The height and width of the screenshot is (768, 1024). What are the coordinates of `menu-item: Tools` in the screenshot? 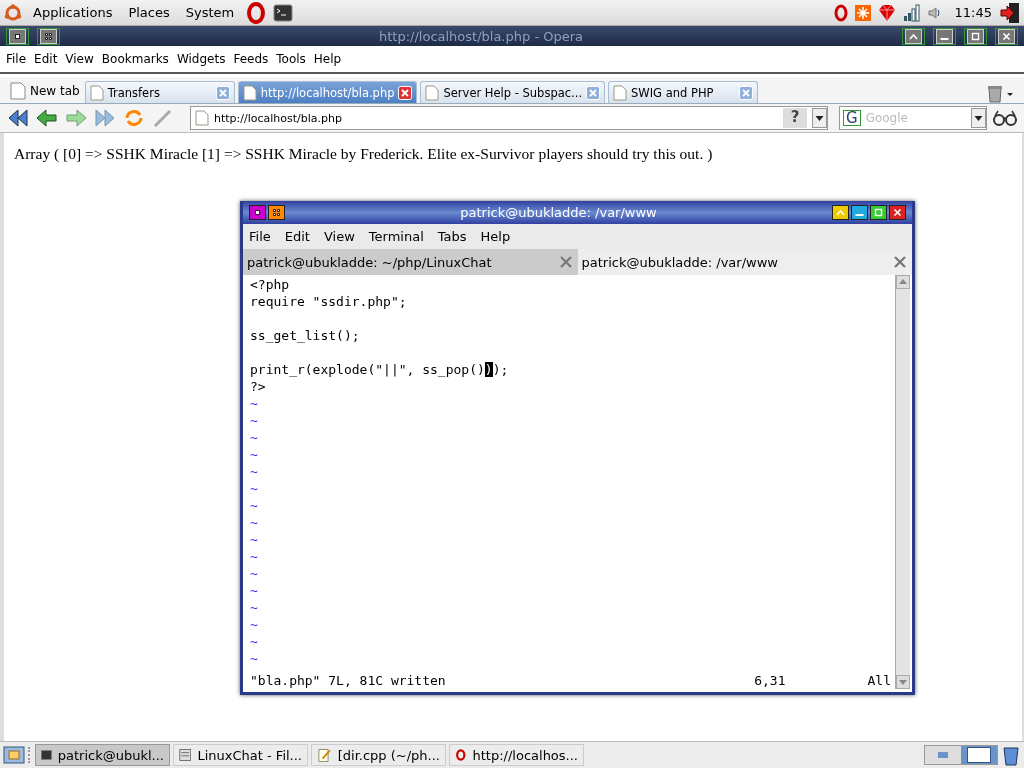 It's located at (291, 59).